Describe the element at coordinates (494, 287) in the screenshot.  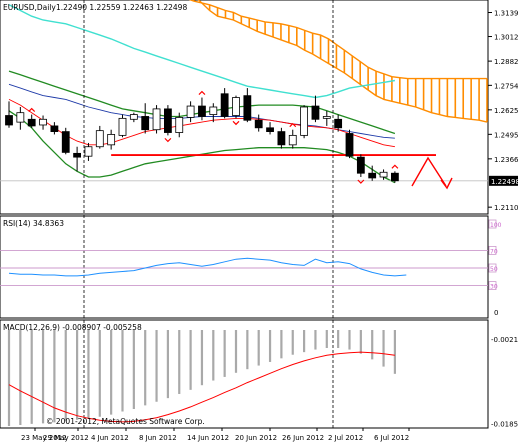
I see `rsi-tick-label: 30` at that location.